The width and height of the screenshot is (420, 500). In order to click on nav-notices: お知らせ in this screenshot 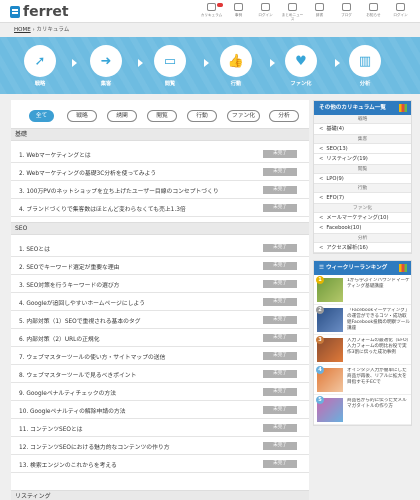, I will do `click(373, 11)`.